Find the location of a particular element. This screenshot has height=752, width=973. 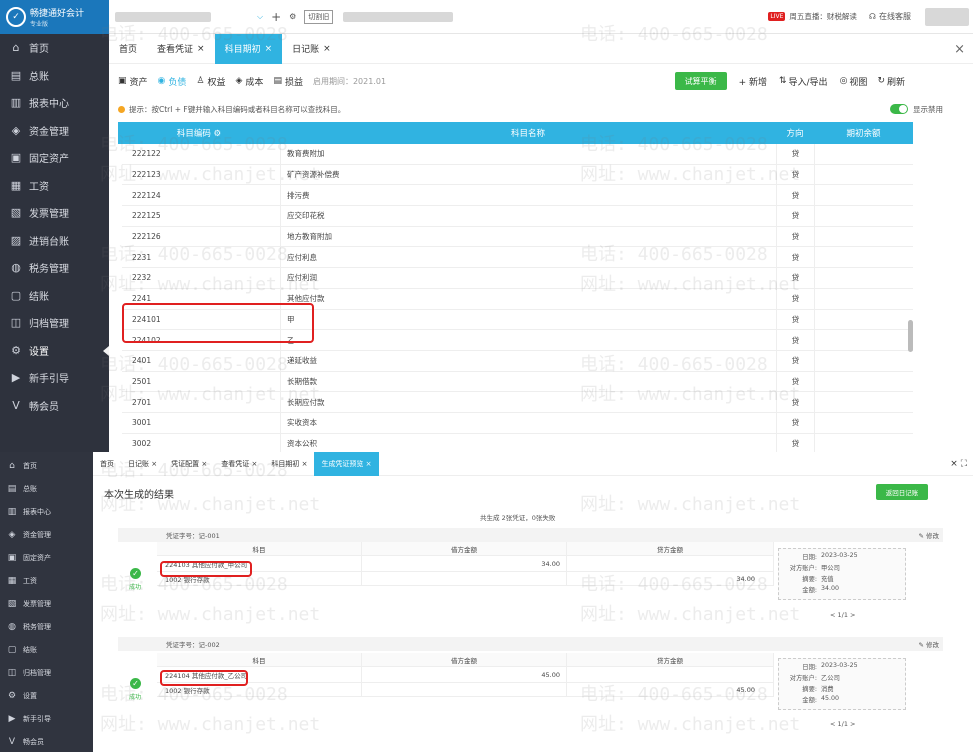

tab-equity: ♙ 权益 is located at coordinates (210, 81).